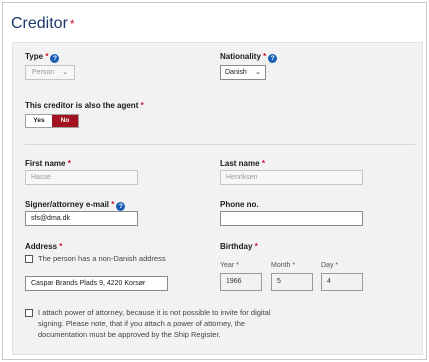 The width and height of the screenshot is (429, 362). I want to click on type-label: Type *?, so click(42, 57).